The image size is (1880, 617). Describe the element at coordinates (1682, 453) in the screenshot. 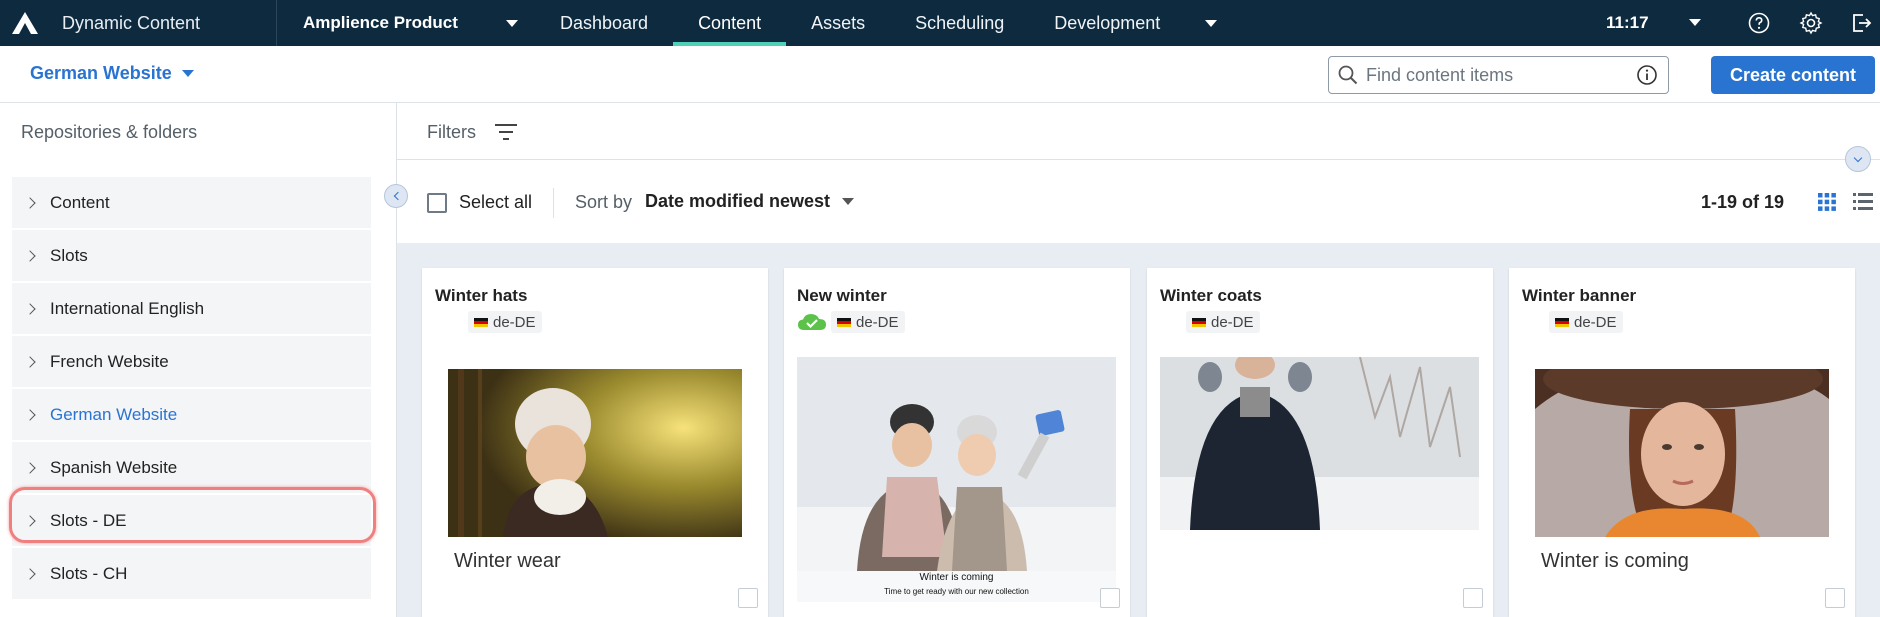

I see `winter-banner-thumbnail` at that location.